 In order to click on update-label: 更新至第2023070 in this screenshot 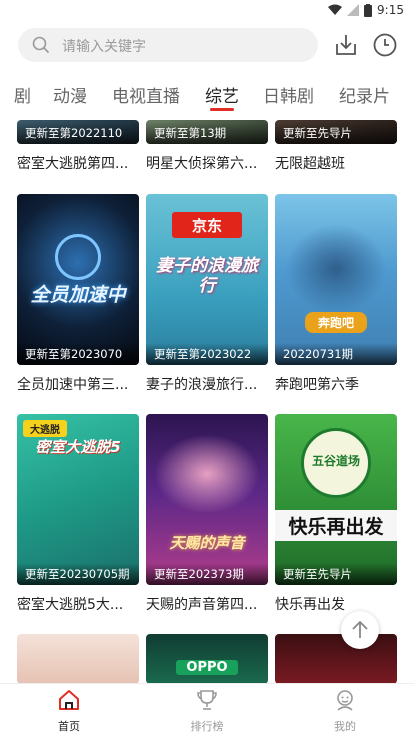, I will do `click(74, 354)`.